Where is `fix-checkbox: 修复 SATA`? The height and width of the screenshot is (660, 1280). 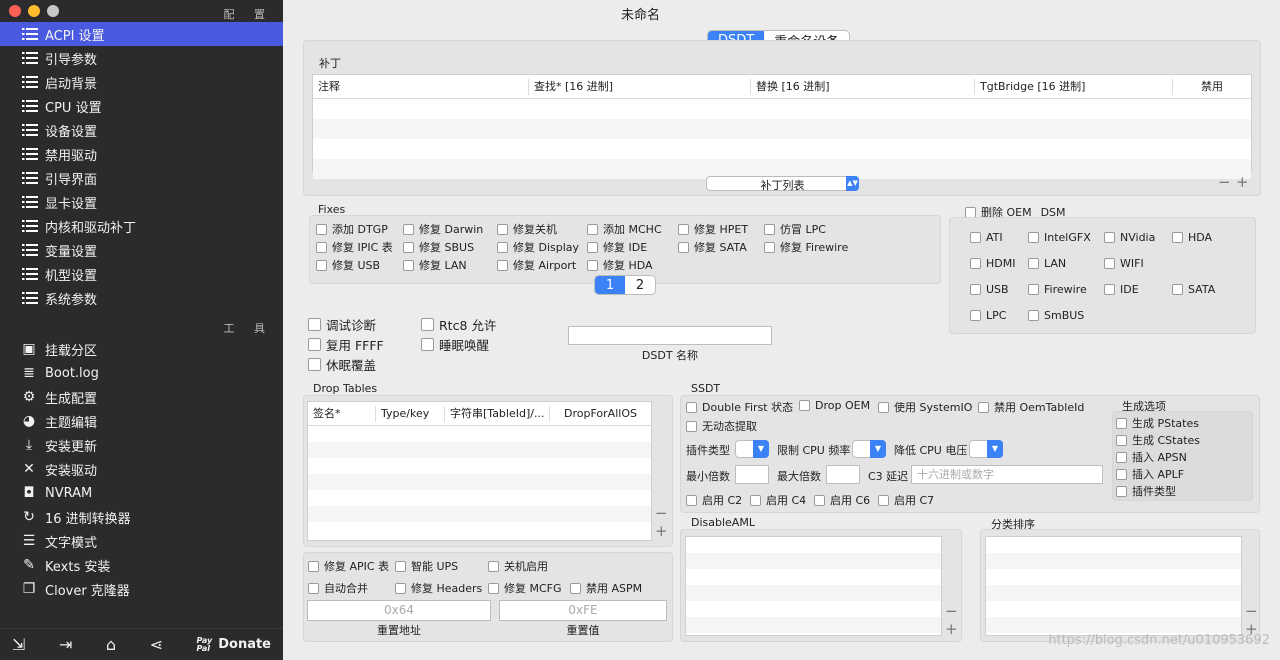 fix-checkbox: 修复 SATA is located at coordinates (712, 247).